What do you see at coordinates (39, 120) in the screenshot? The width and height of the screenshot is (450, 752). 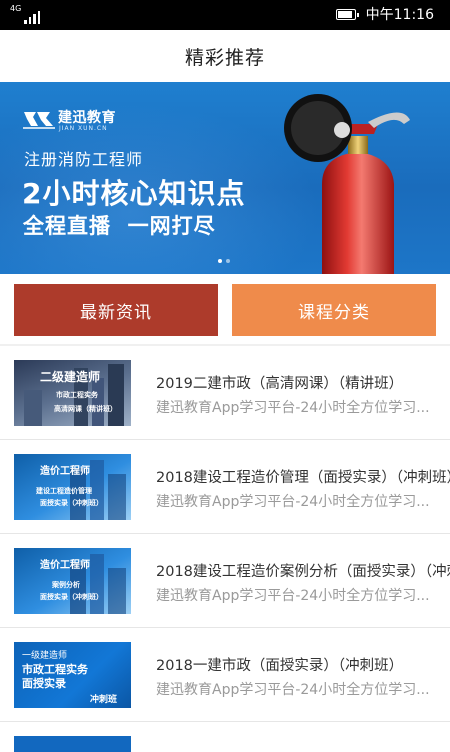 I see `brand-logo-icon` at bounding box center [39, 120].